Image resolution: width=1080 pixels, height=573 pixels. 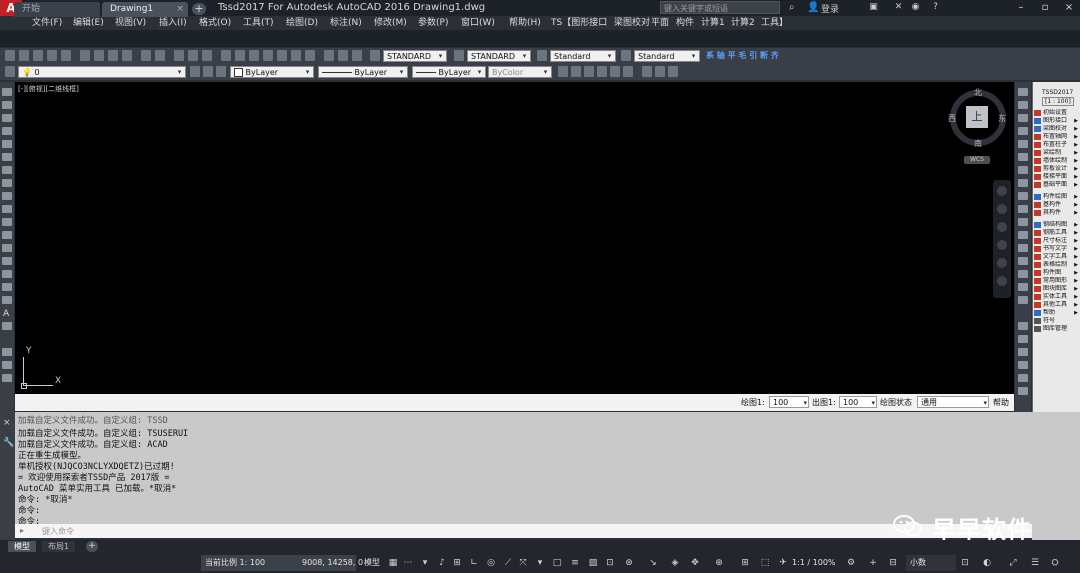 What do you see at coordinates (375, 55) in the screenshot?
I see `text-style-icon` at bounding box center [375, 55].